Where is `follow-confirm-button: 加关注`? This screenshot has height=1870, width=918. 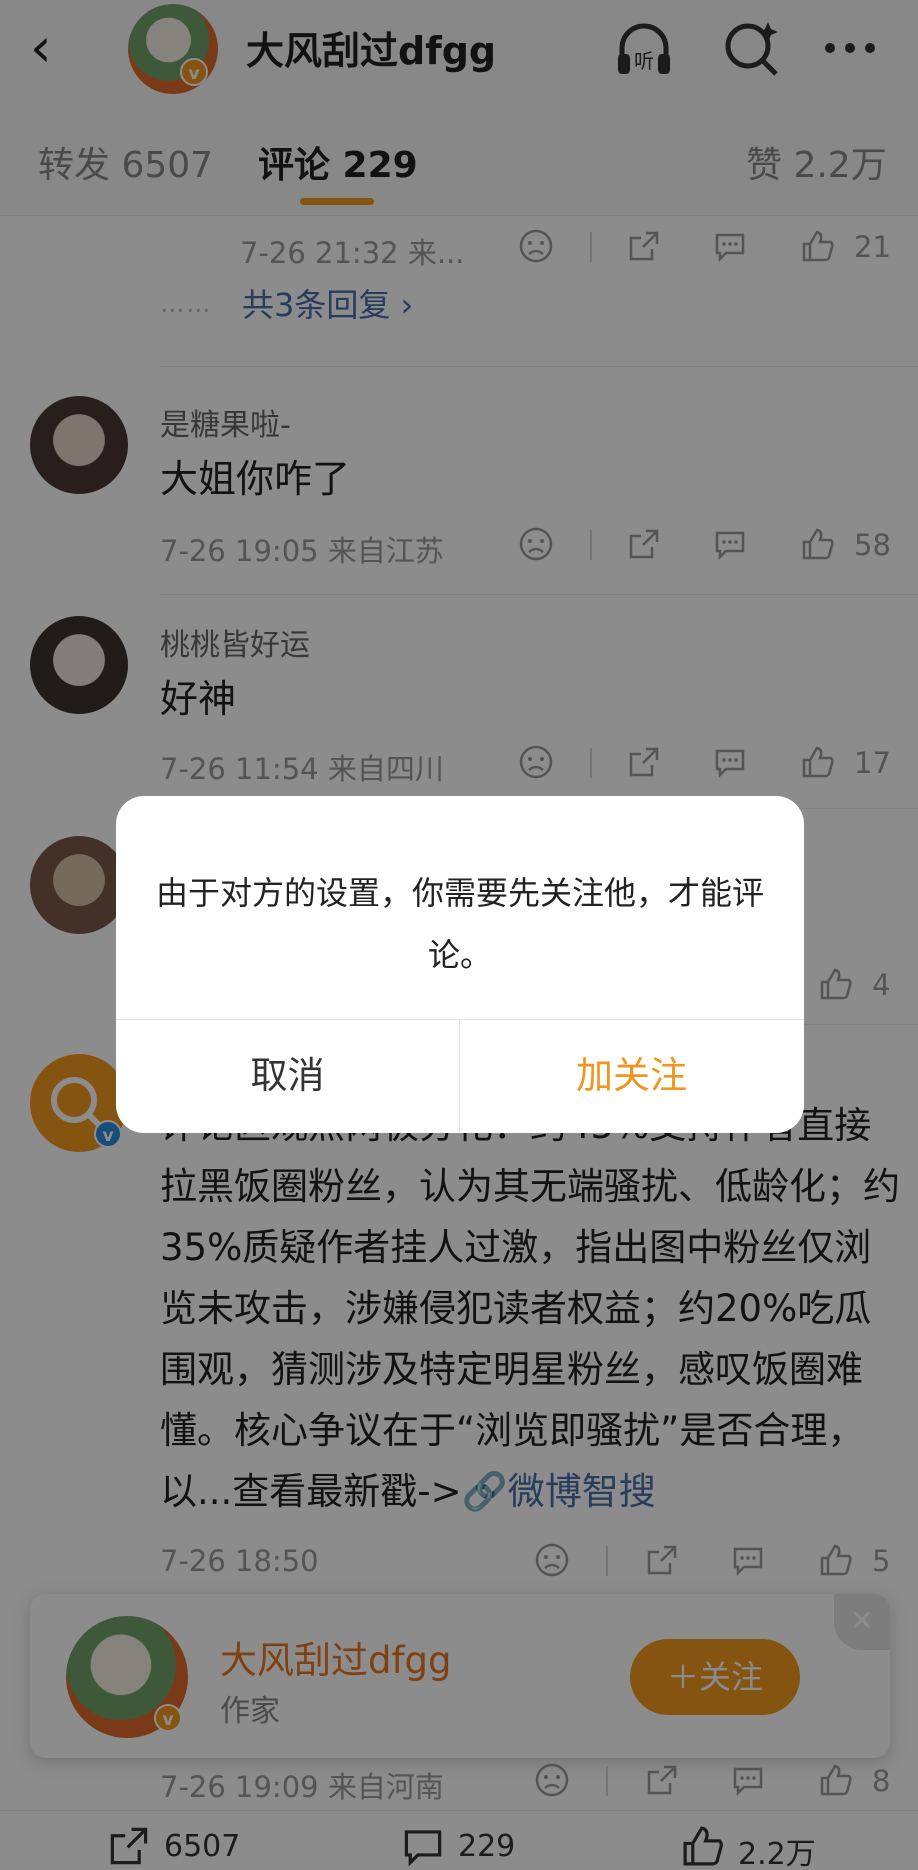
follow-confirm-button: 加关注 is located at coordinates (631, 1076).